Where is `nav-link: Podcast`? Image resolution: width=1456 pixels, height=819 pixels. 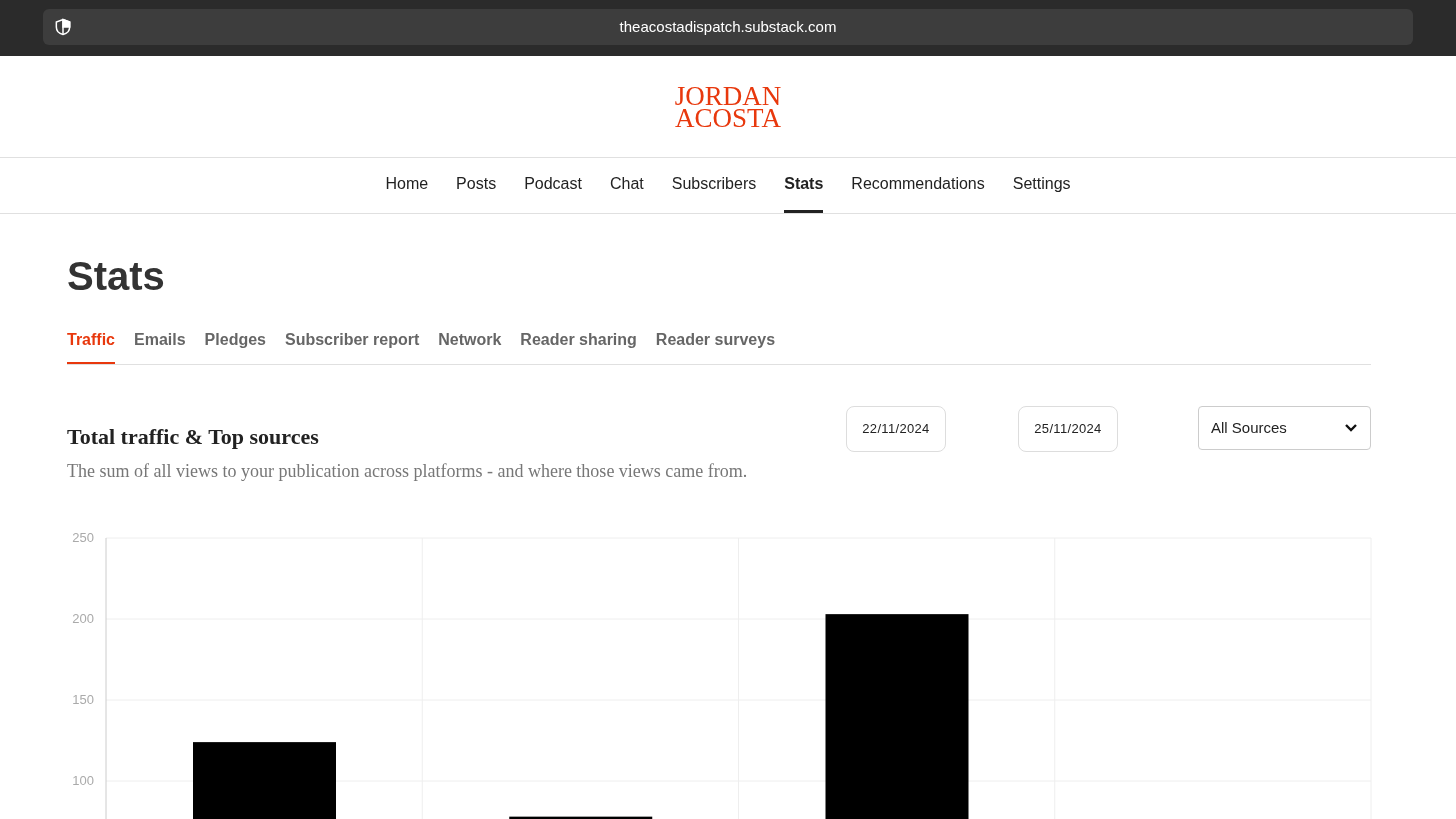
nav-link: Podcast is located at coordinates (553, 185).